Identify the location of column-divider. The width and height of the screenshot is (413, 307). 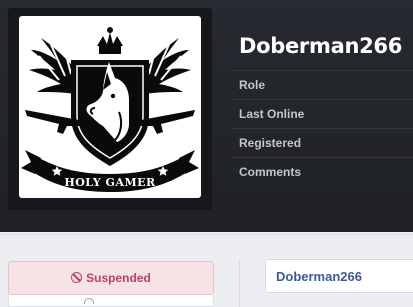
(239, 283).